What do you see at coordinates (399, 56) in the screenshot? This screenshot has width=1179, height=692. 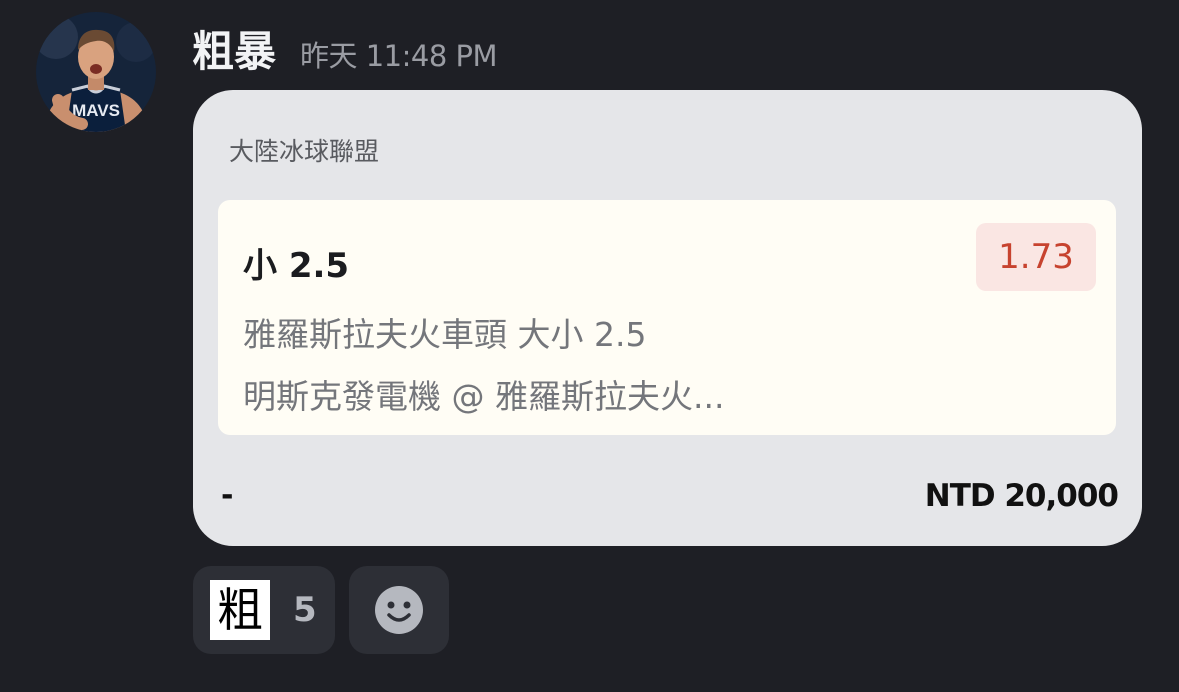 I see `timestamp: 昨天 11:48 PM` at bounding box center [399, 56].